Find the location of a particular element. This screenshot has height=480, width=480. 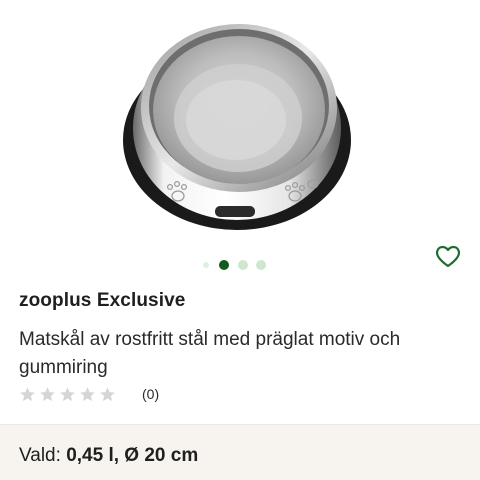

product-brand: zooplus Exclusive is located at coordinates (102, 301).